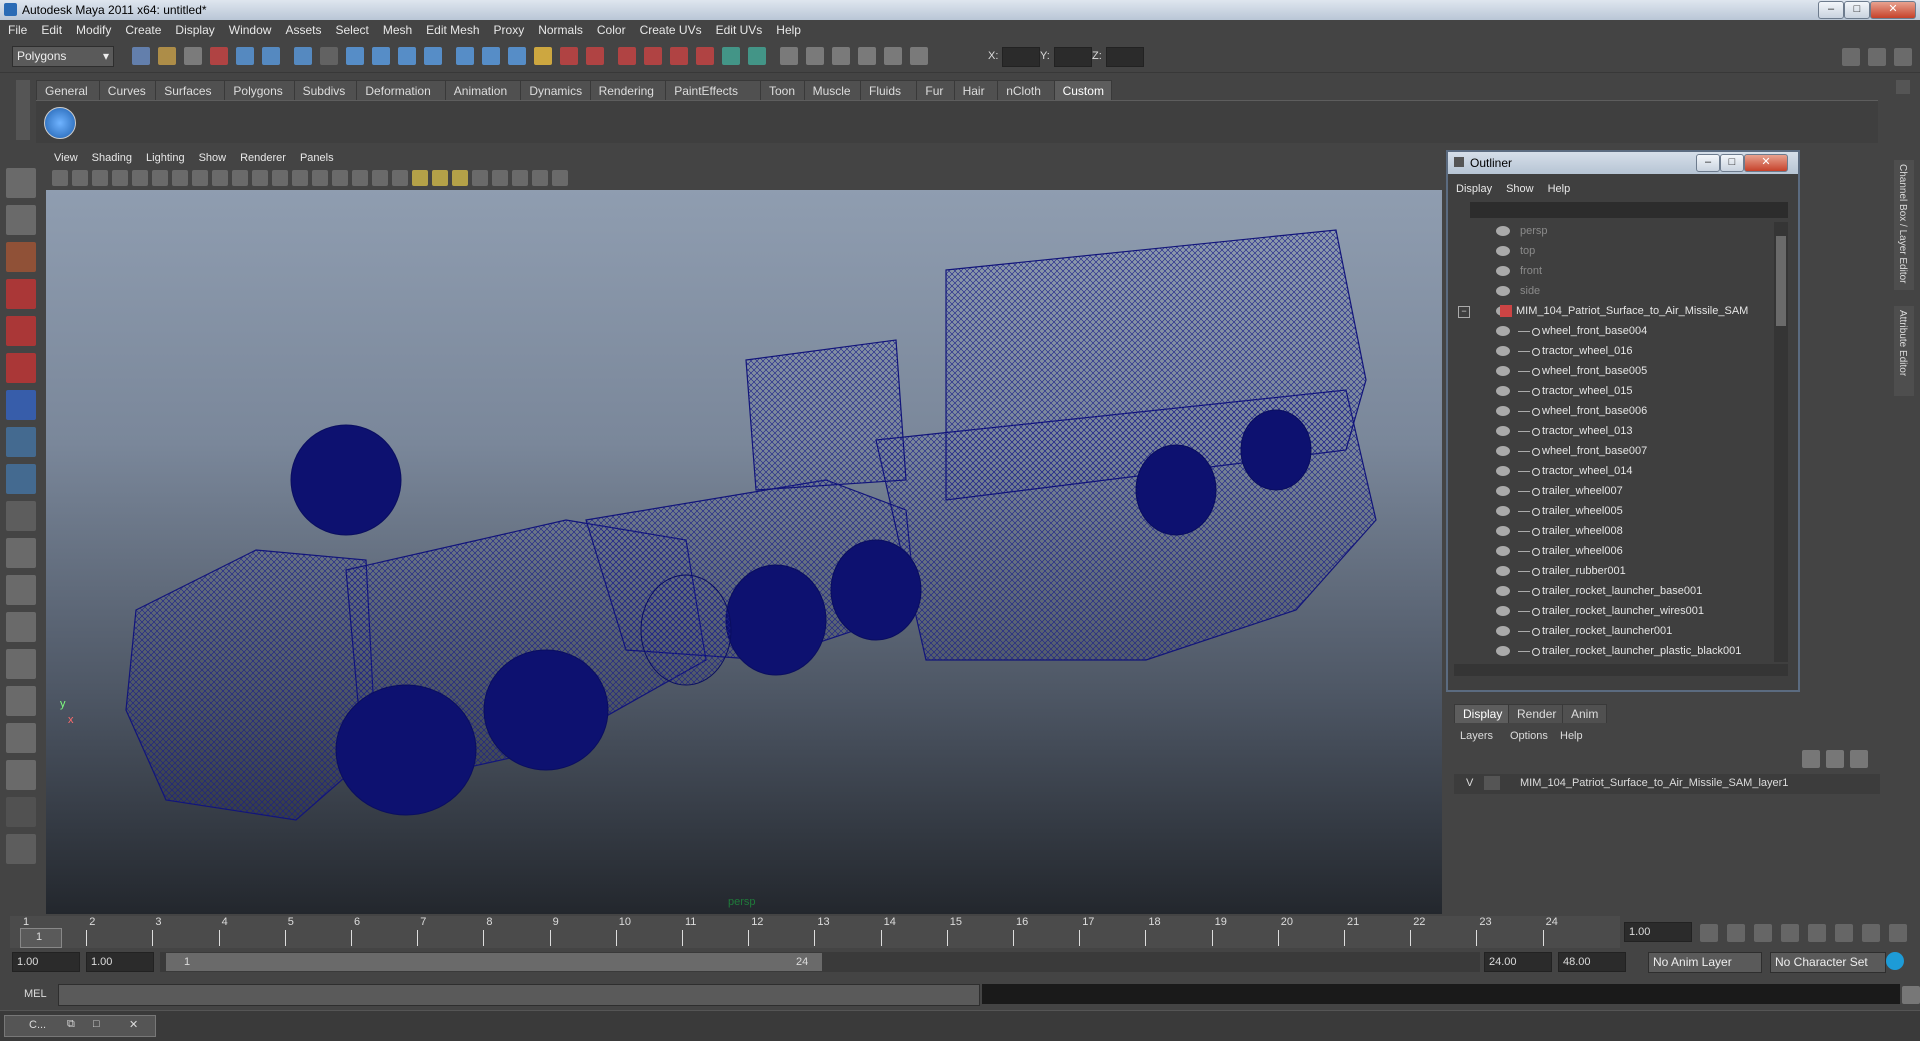 Image resolution: width=1920 pixels, height=1041 pixels. Describe the element at coordinates (46, 962) in the screenshot. I see `animation-start-field: 1.00` at that location.